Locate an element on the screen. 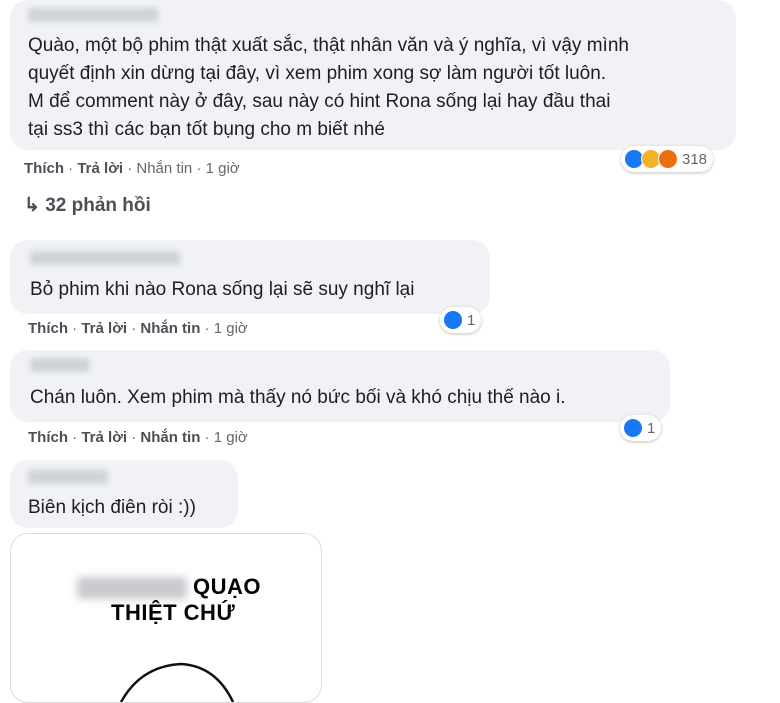 Image resolution: width=780 pixels, height=703 pixels. reaction-summary-3: 1 is located at coordinates (641, 428).